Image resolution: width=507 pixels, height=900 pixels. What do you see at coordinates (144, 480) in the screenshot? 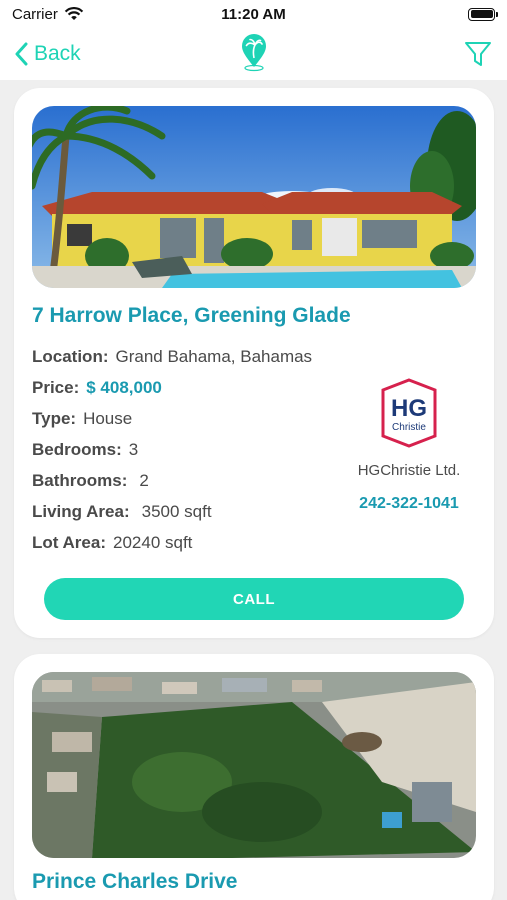
I see `bathrooms-value: 2` at bounding box center [144, 480].